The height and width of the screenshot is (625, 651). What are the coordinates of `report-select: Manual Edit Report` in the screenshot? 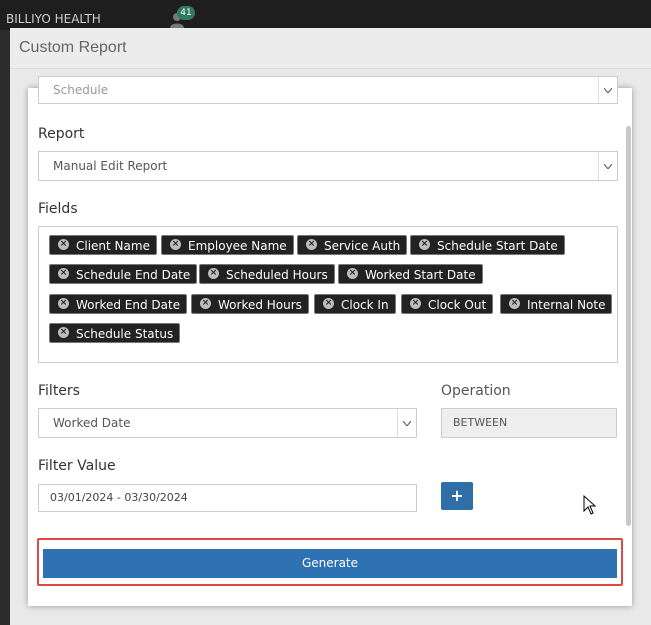 It's located at (328, 166).